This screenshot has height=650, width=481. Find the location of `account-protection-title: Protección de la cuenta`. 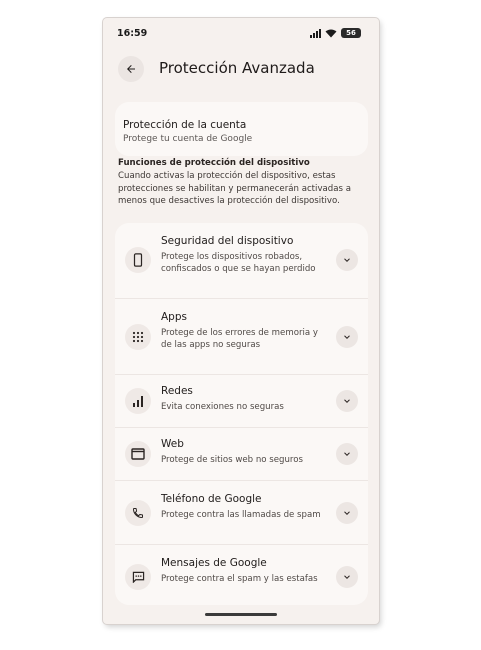

account-protection-title: Protección de la cuenta is located at coordinates (185, 125).